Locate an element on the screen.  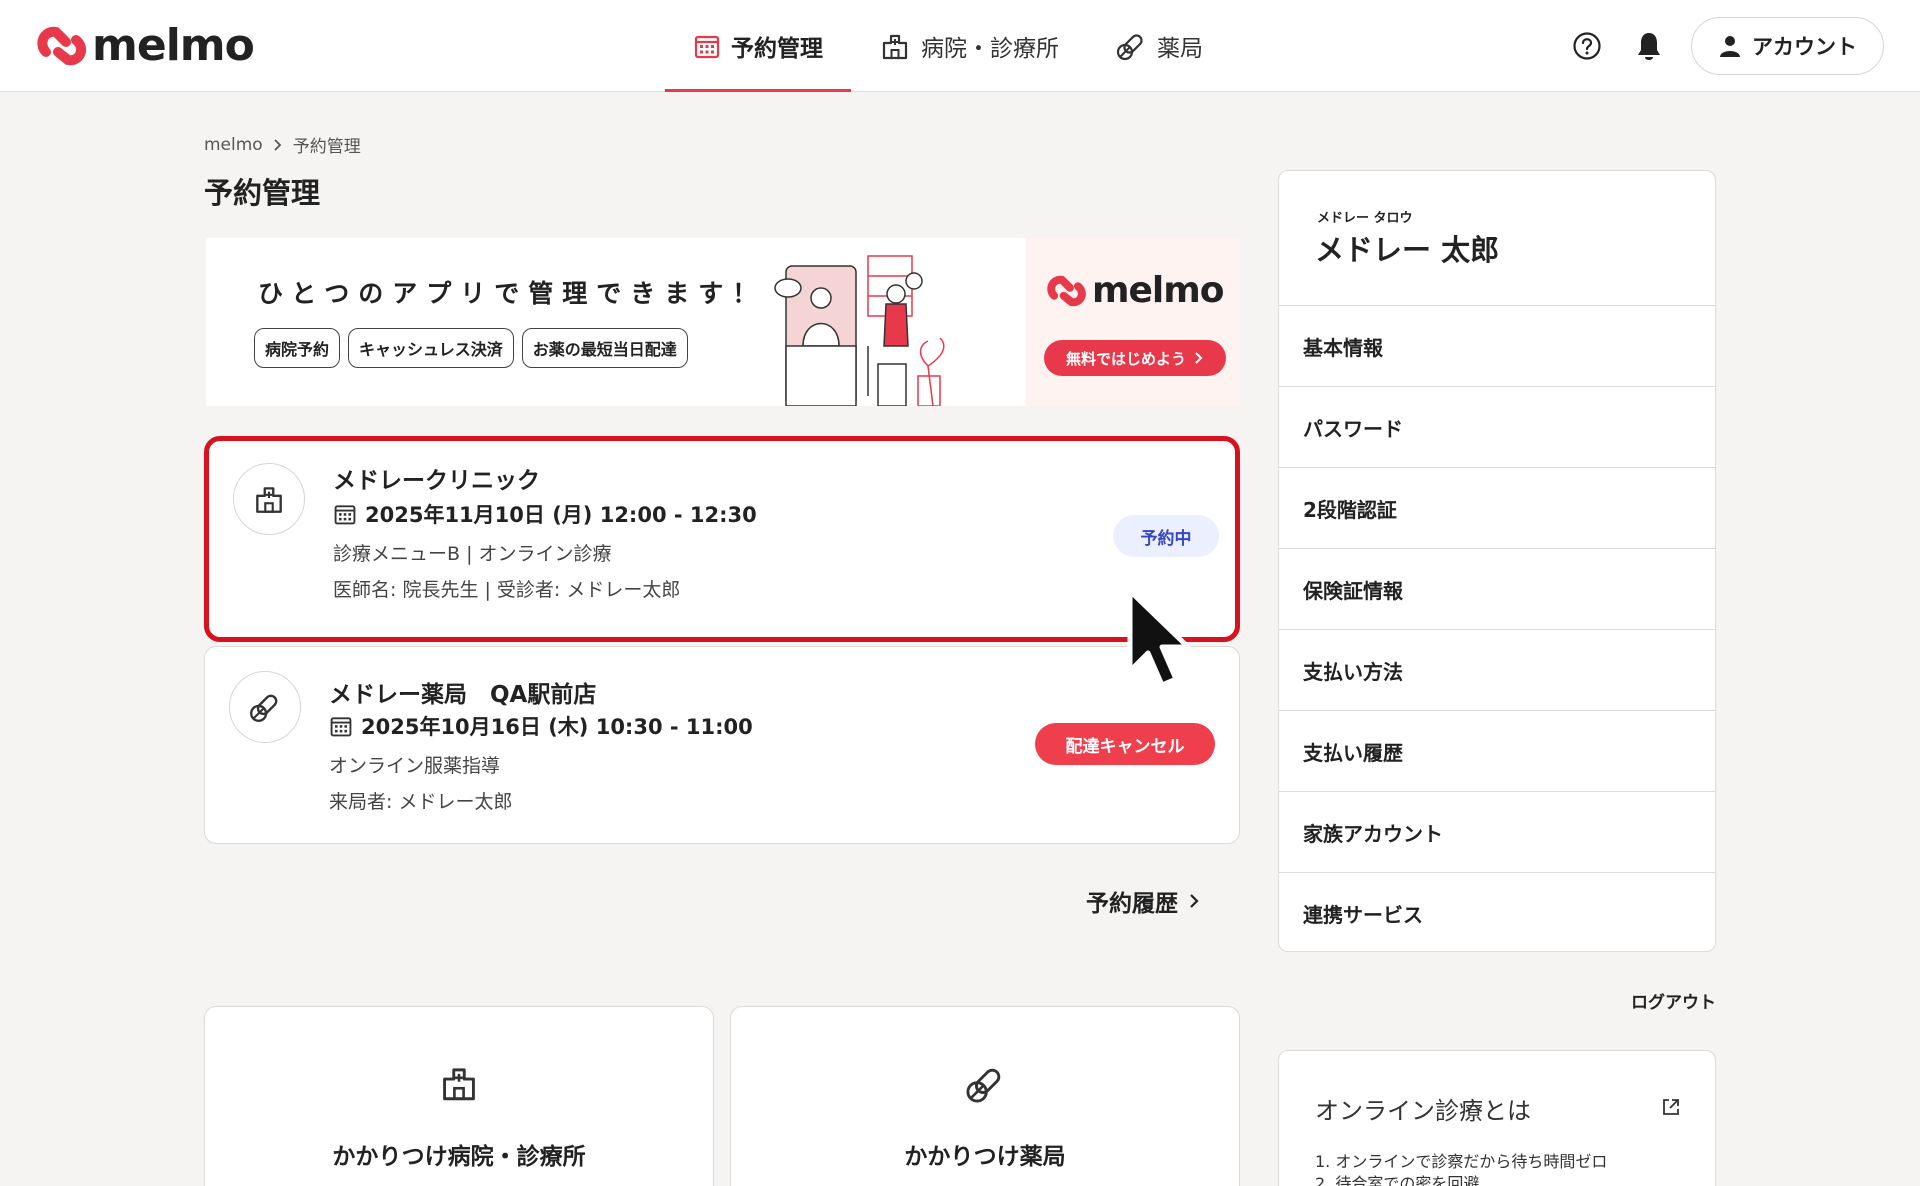
banner-logo: melmo is located at coordinates (1135, 290).